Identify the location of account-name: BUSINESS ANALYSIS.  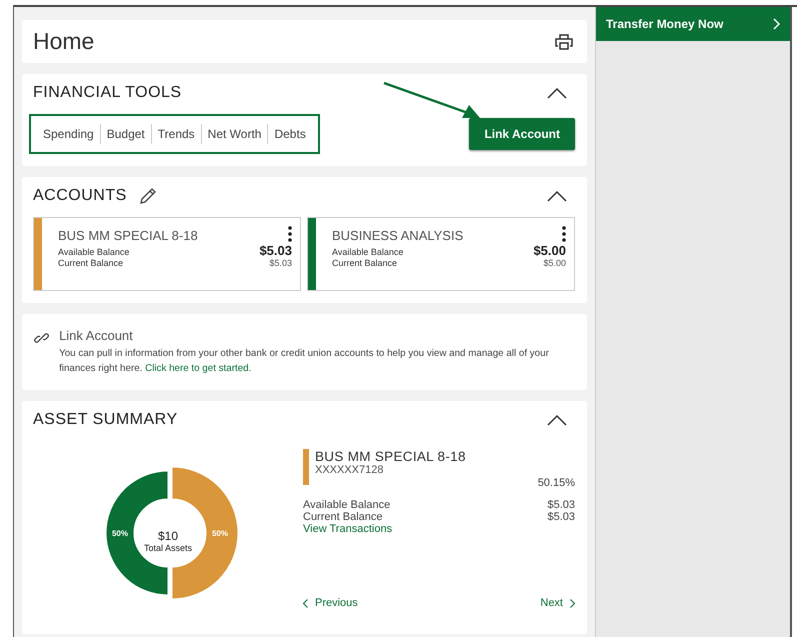
(398, 235).